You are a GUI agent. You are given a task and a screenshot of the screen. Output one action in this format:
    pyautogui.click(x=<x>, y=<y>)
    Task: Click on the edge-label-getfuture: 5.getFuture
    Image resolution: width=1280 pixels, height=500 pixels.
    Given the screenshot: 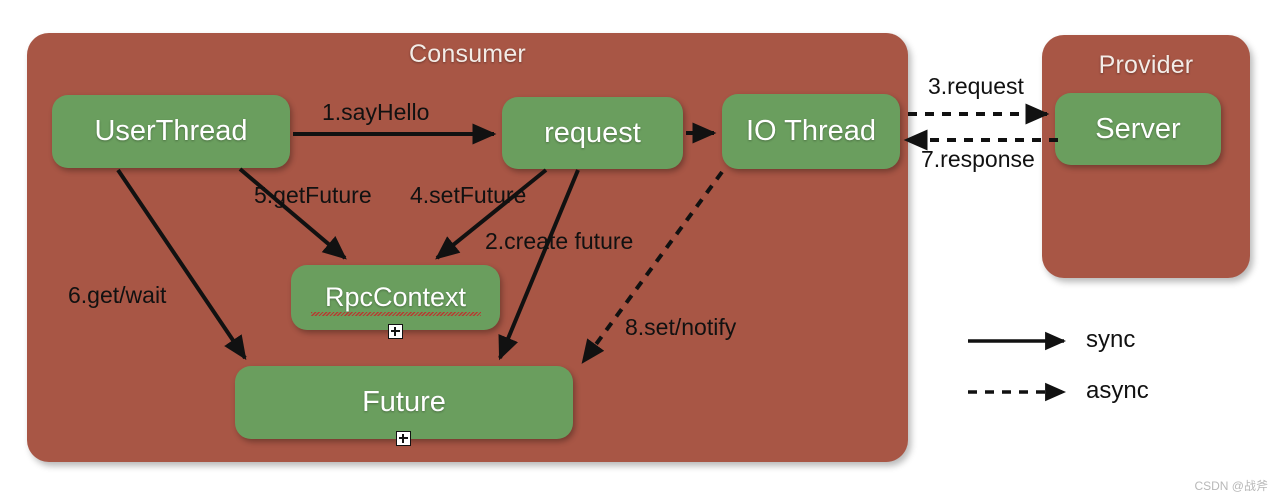 What is the action you would take?
    pyautogui.click(x=313, y=195)
    